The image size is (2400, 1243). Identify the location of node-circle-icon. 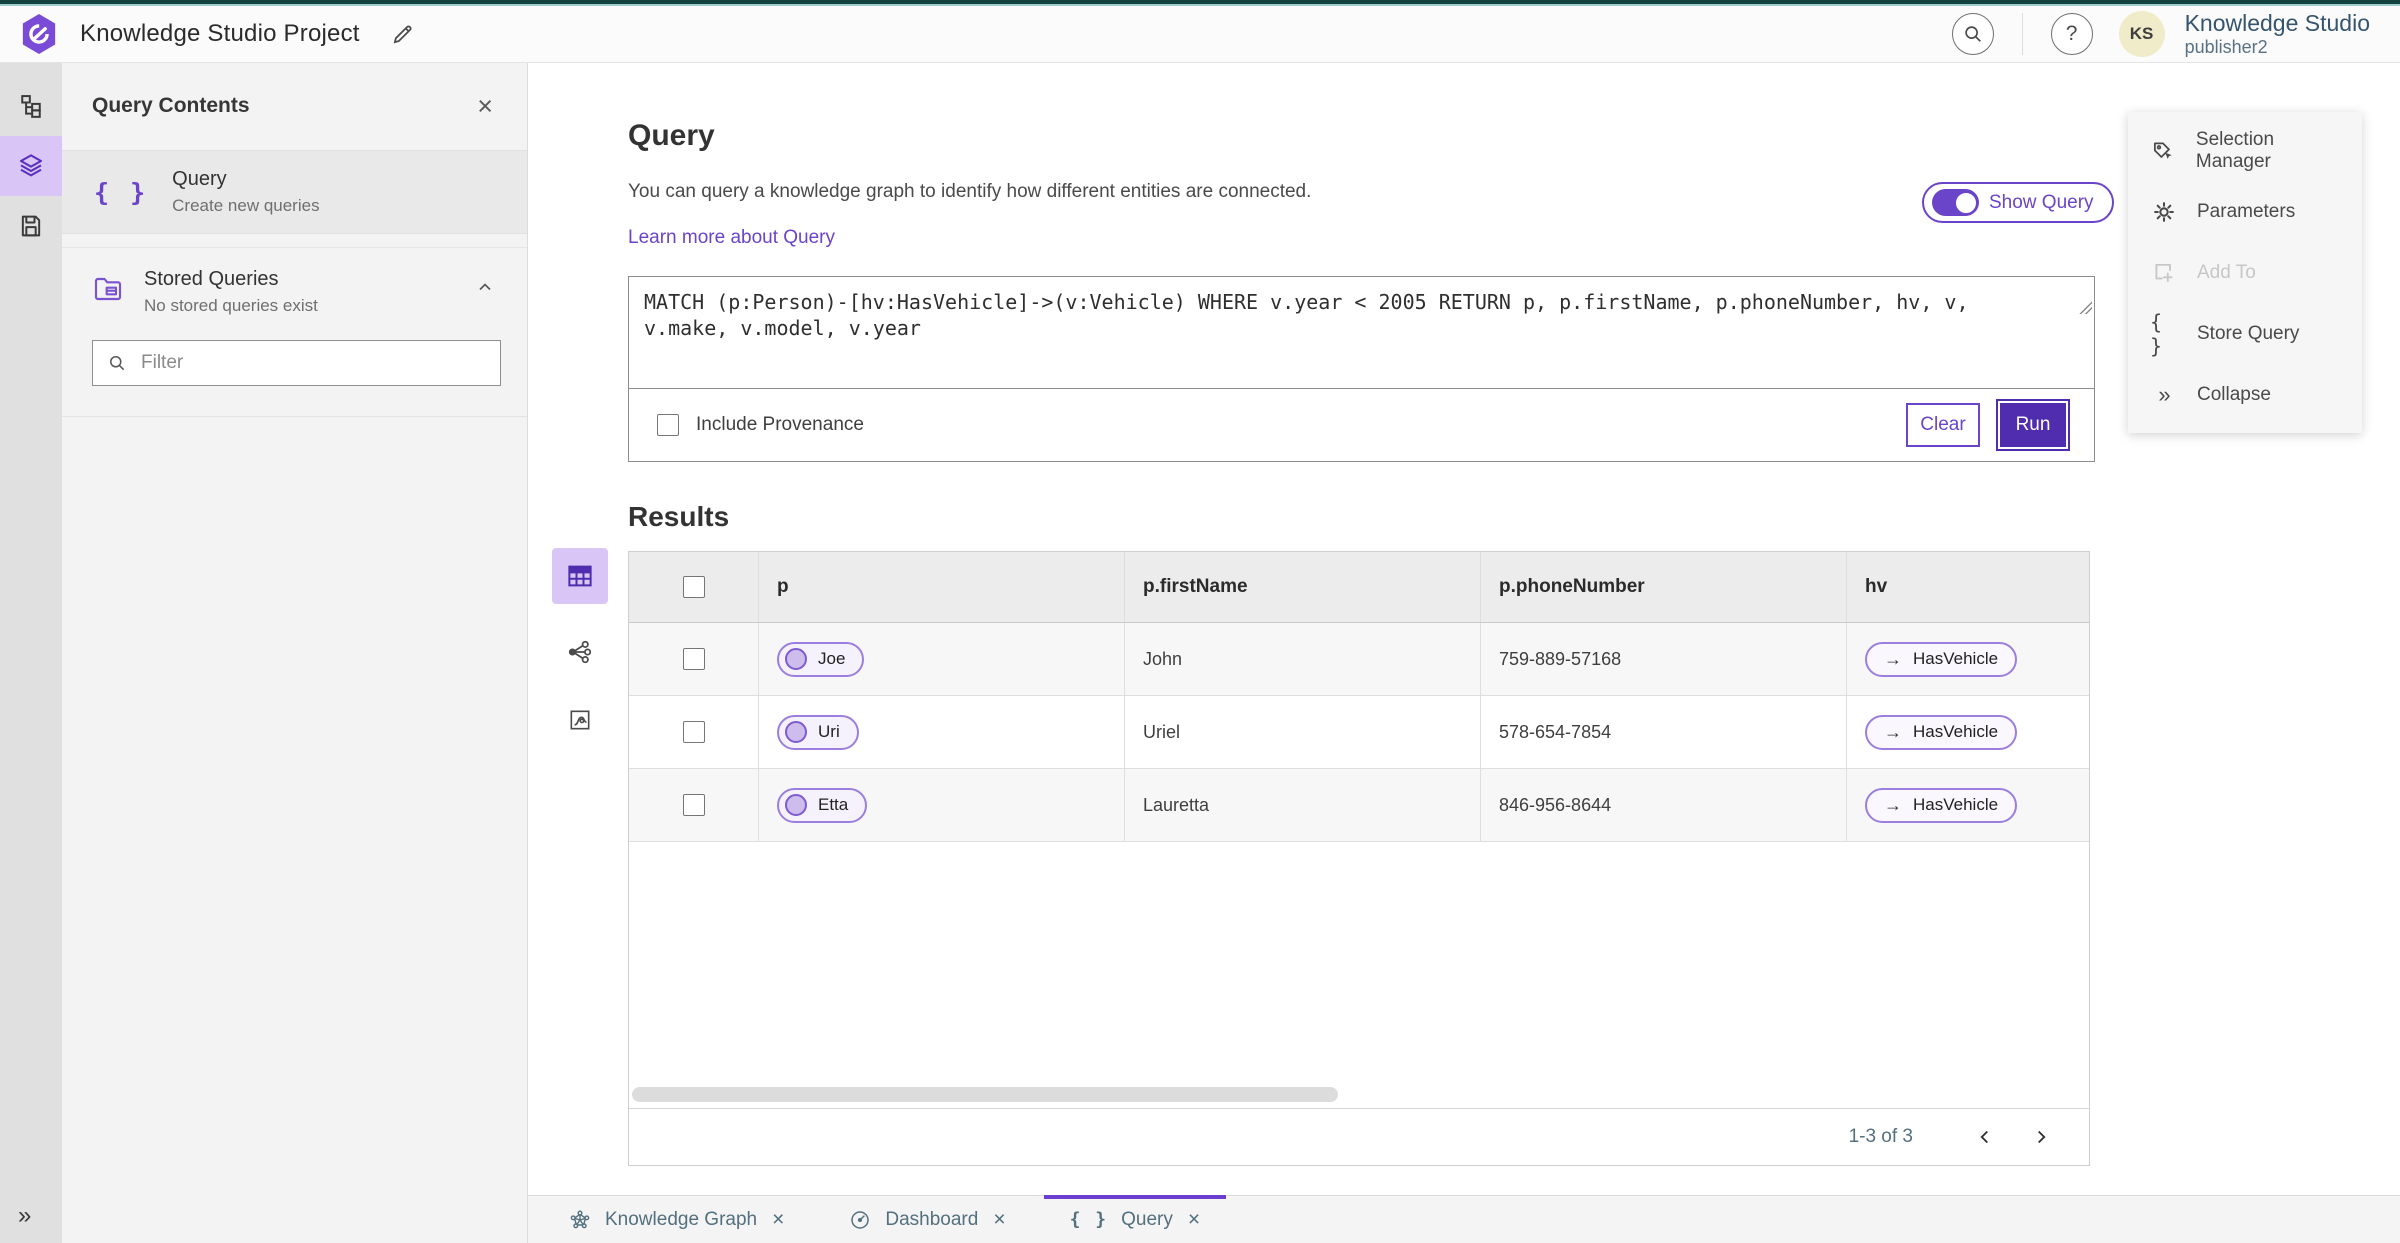
(796, 732).